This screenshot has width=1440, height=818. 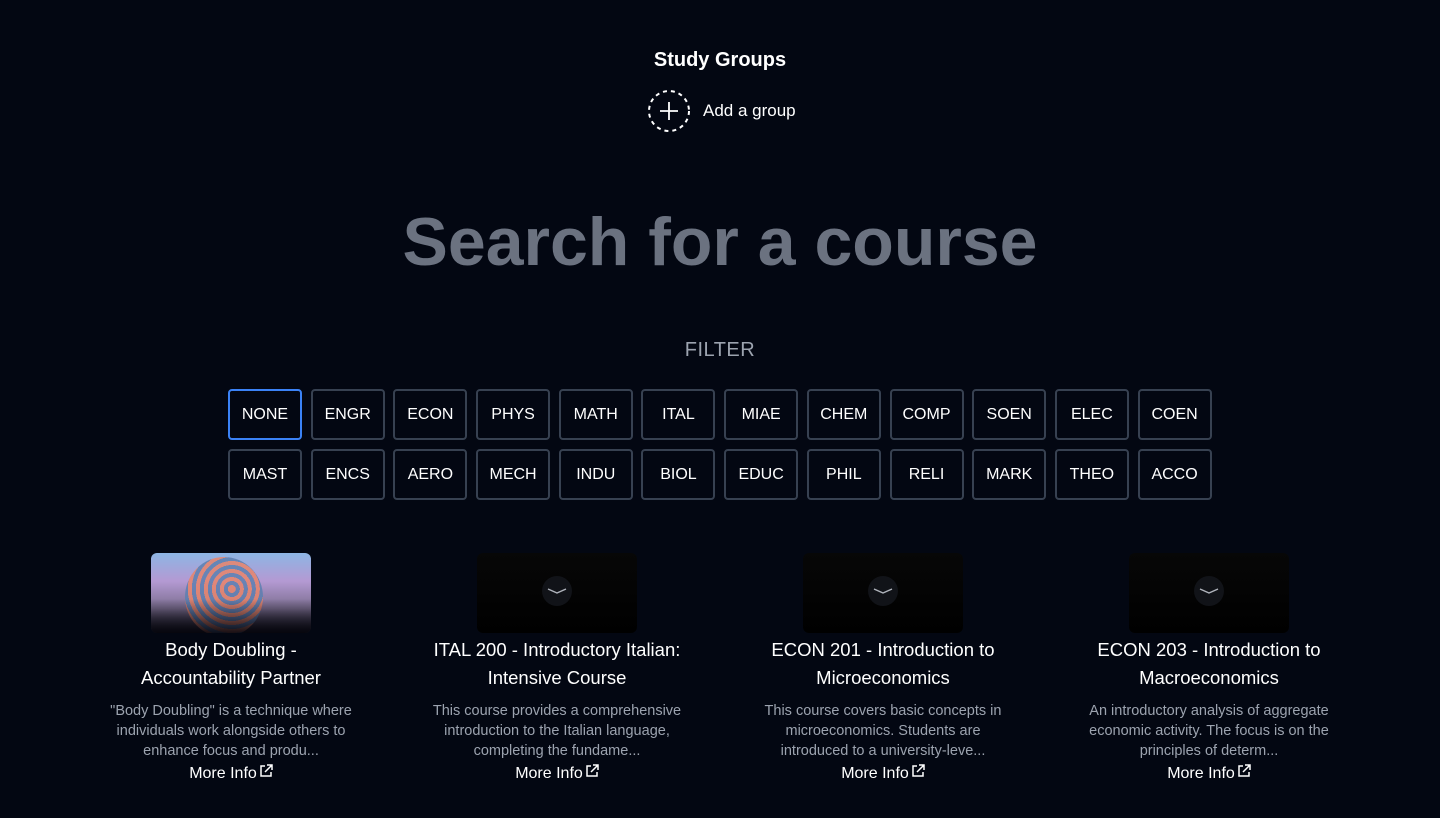 What do you see at coordinates (678, 474) in the screenshot?
I see `filter-button-biol: BIOL` at bounding box center [678, 474].